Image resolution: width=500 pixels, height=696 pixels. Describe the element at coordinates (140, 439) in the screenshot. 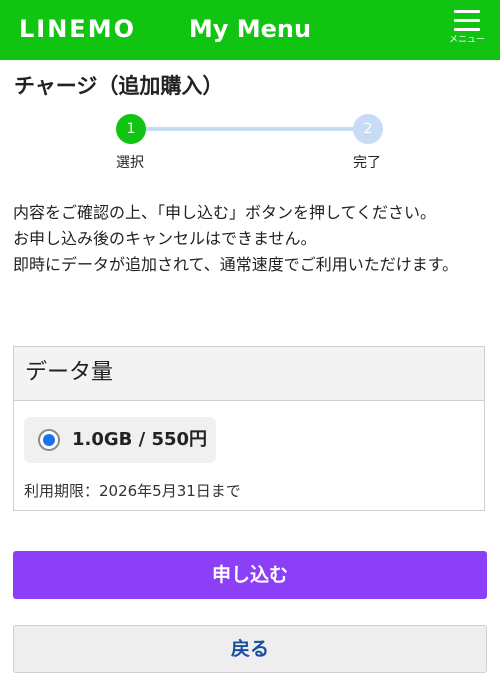

I see `data-option-label: 1.0GB / 550円` at that location.